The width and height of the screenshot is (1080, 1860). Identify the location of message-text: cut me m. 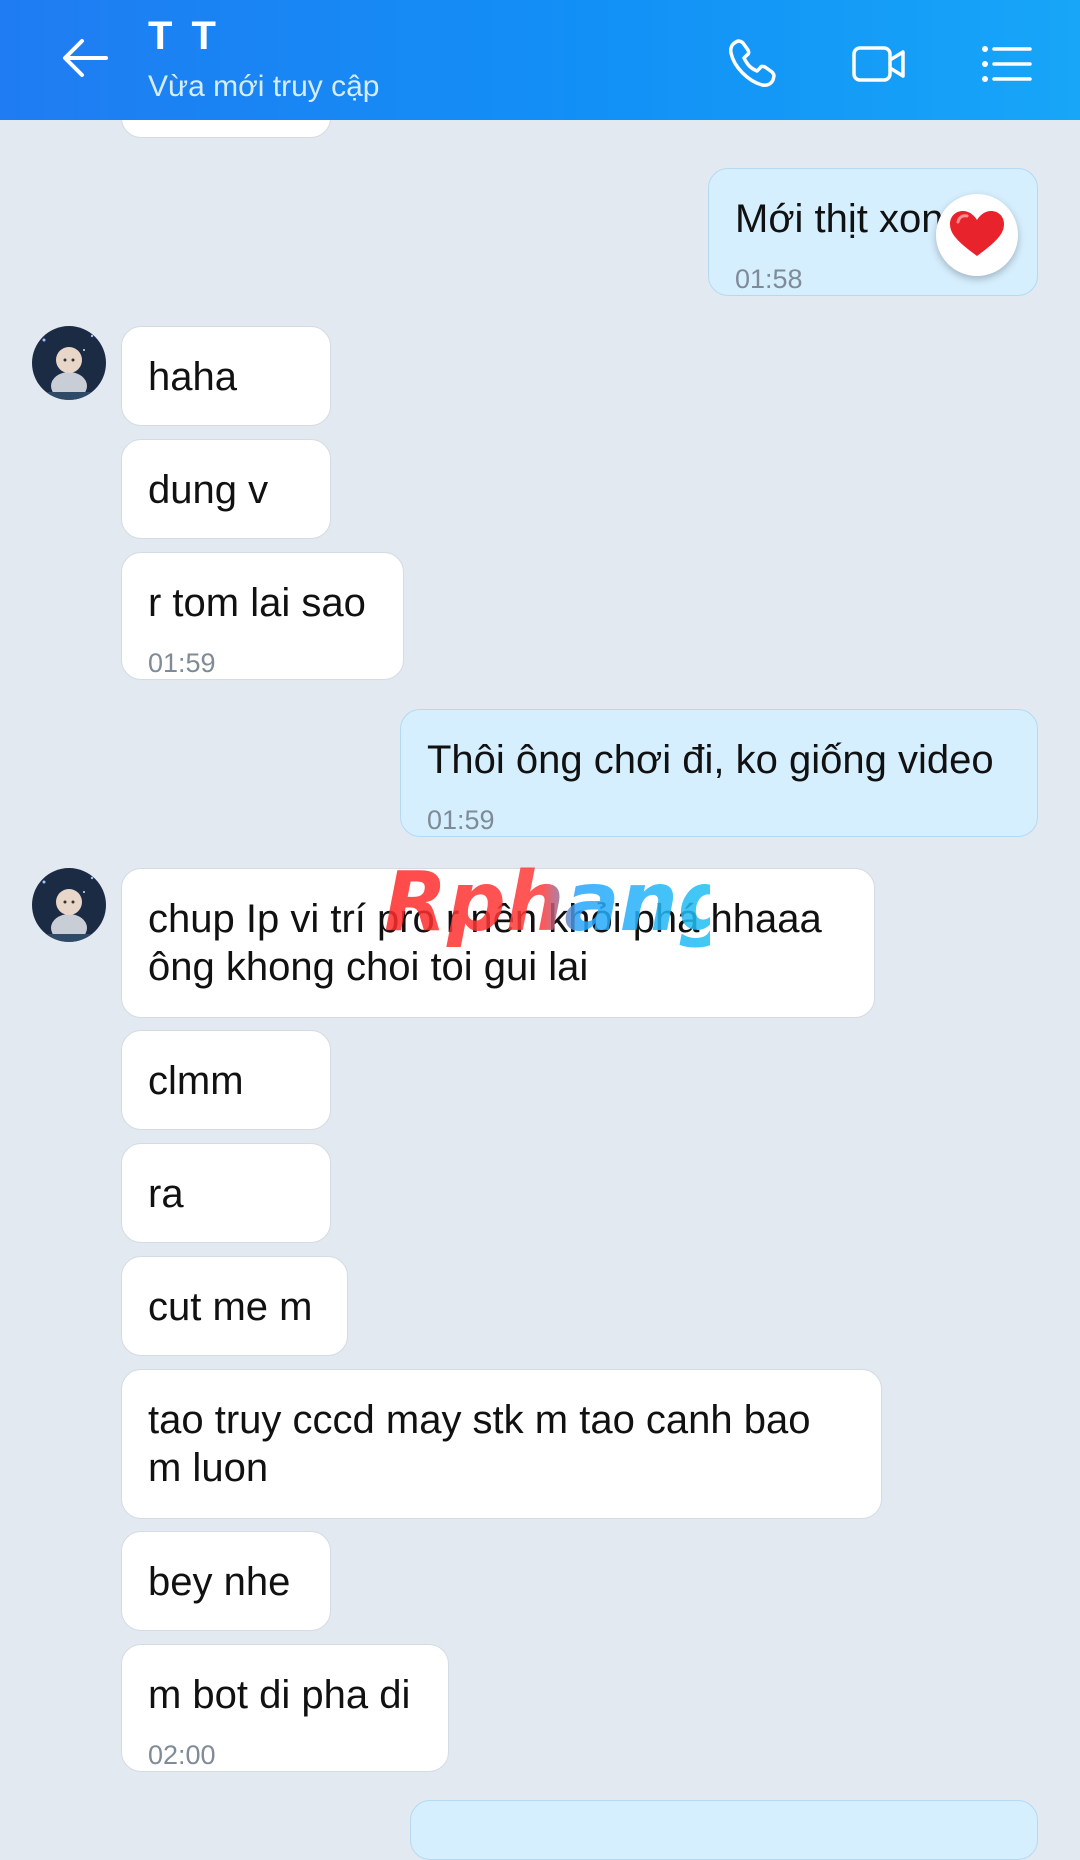
(230, 1307).